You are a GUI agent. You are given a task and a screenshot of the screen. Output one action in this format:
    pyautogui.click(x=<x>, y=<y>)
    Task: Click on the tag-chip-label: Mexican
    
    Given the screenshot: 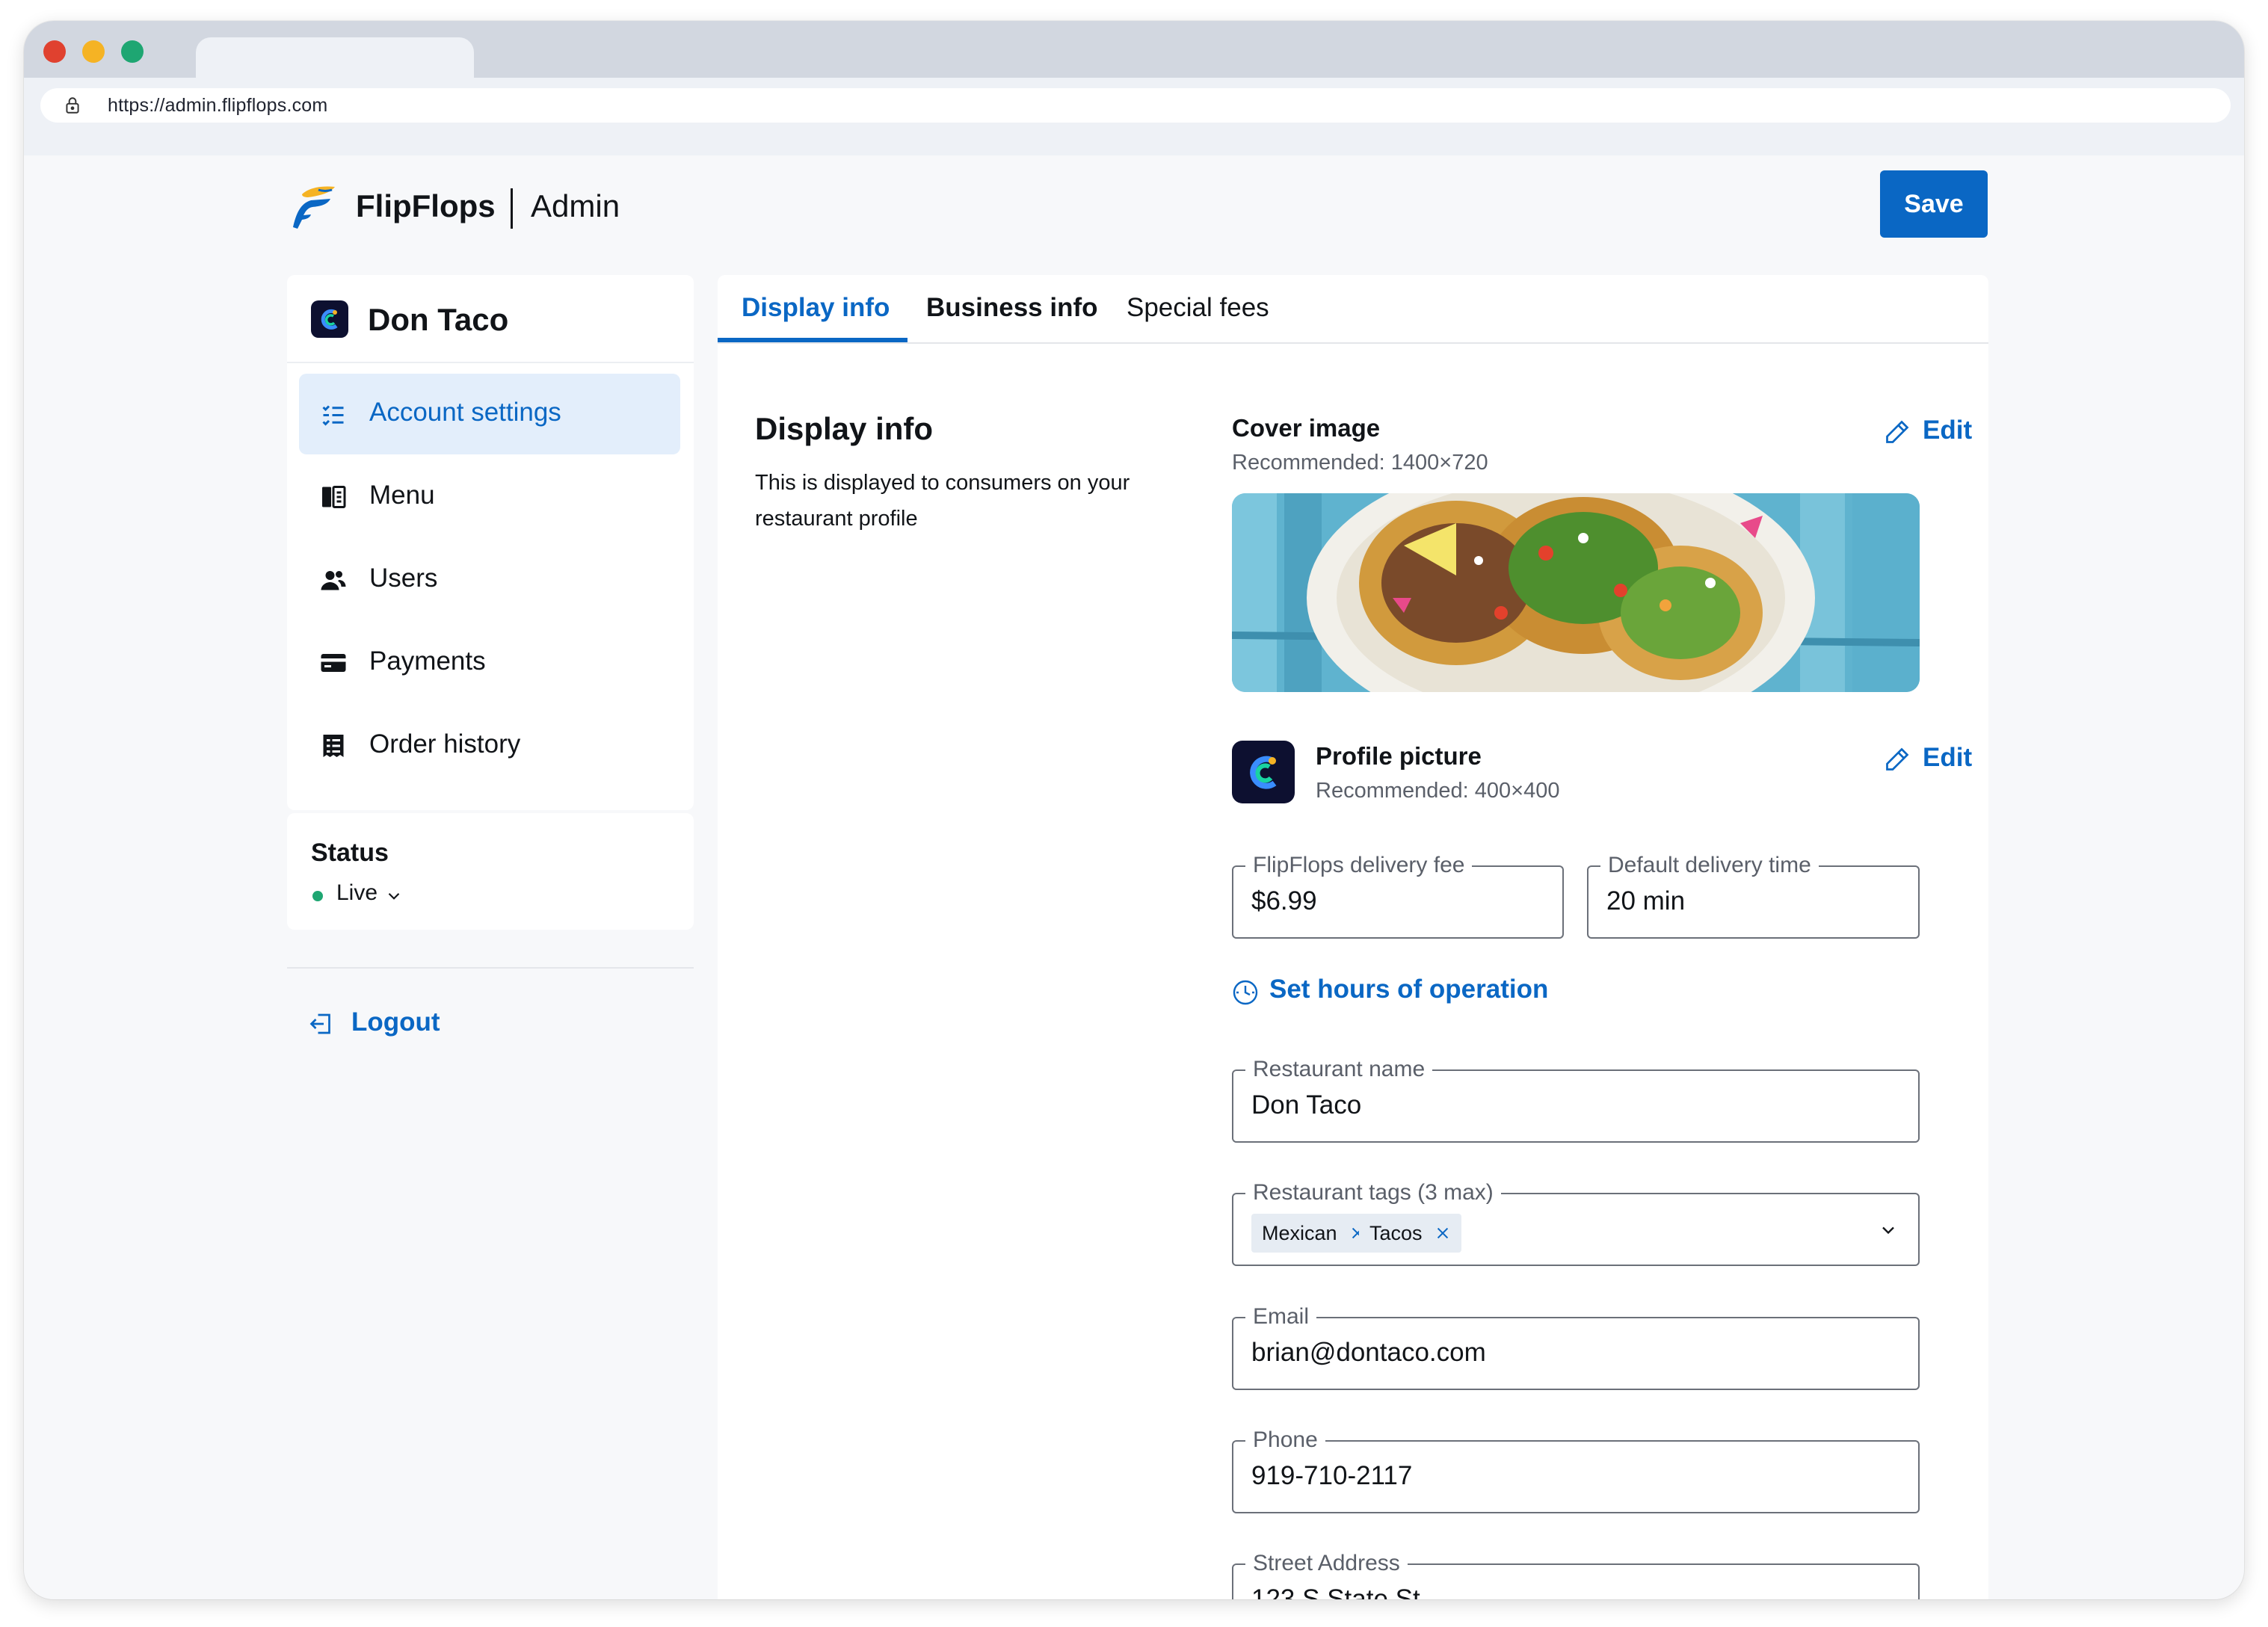 What is the action you would take?
    pyautogui.click(x=1299, y=1232)
    